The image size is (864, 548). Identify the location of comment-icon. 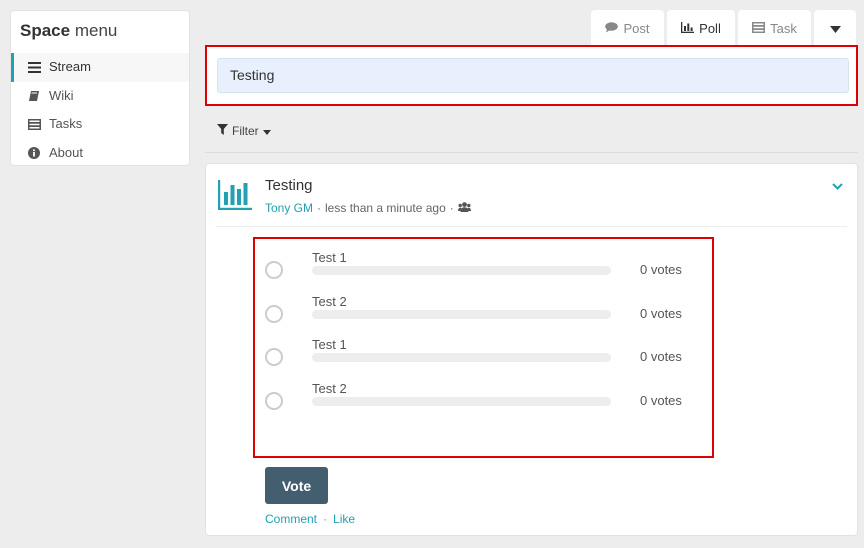
(612, 28).